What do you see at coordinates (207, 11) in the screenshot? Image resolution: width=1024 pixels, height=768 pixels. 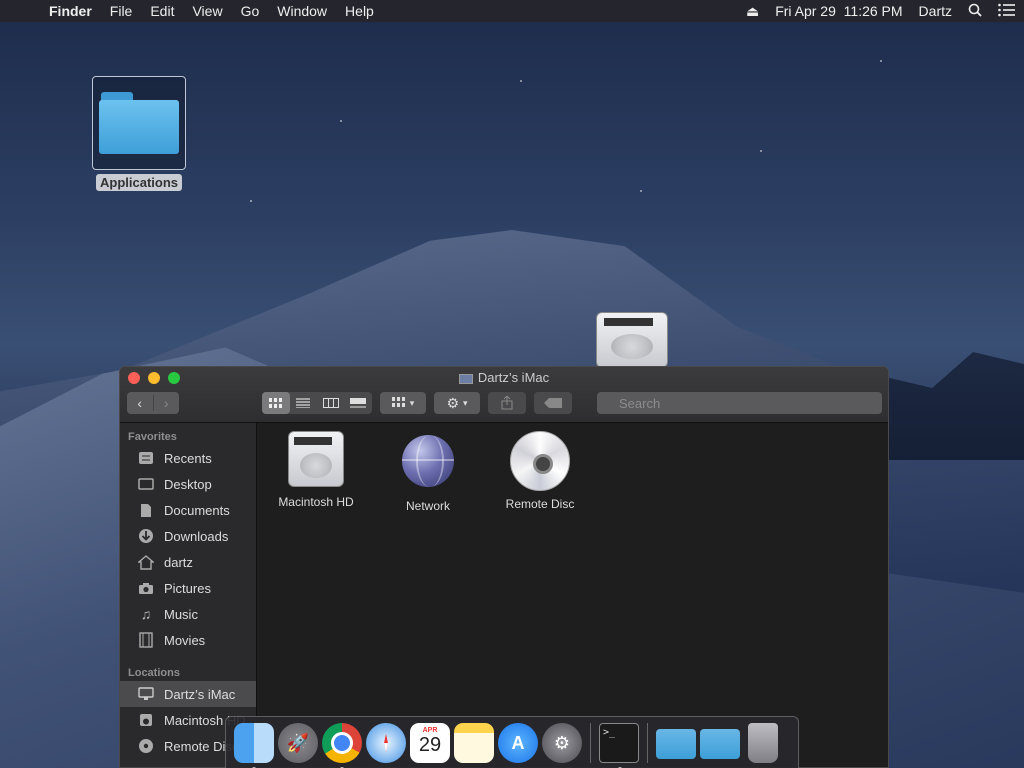 I see `menu-view: View` at bounding box center [207, 11].